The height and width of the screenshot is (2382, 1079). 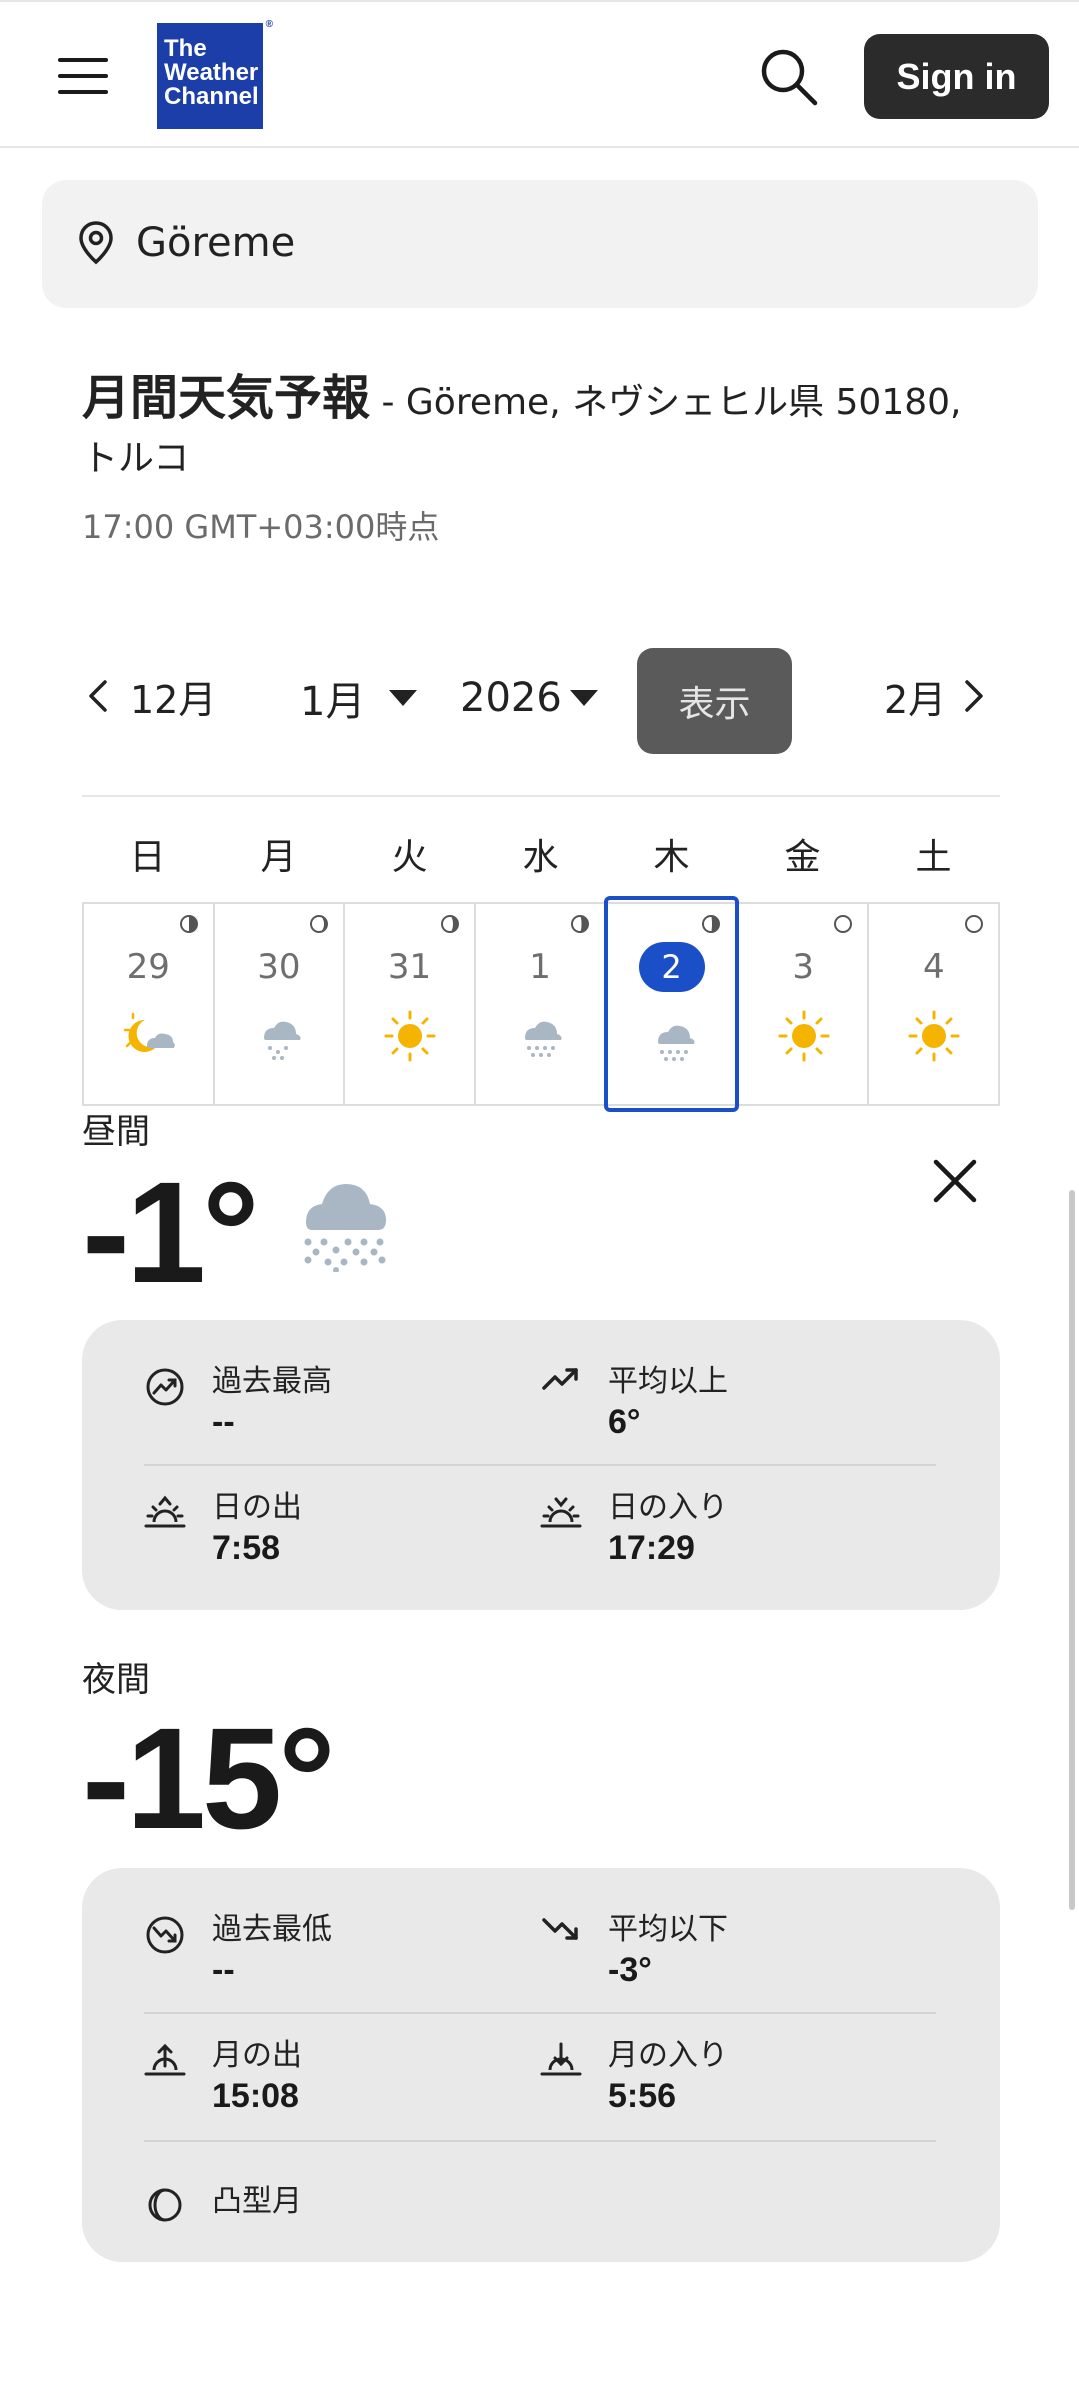 What do you see at coordinates (671, 857) in the screenshot?
I see `weekday-label: 木` at bounding box center [671, 857].